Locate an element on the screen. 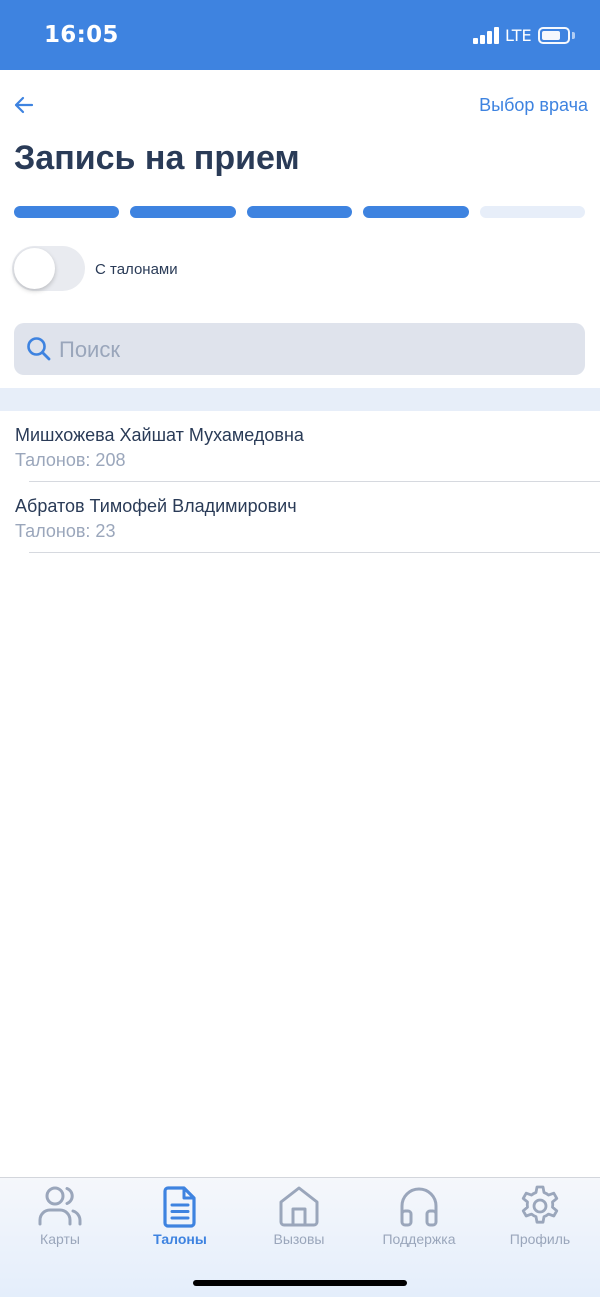 The width and height of the screenshot is (600, 1297). doctor-name: Абратов Тимофей Владимирович is located at coordinates (156, 506).